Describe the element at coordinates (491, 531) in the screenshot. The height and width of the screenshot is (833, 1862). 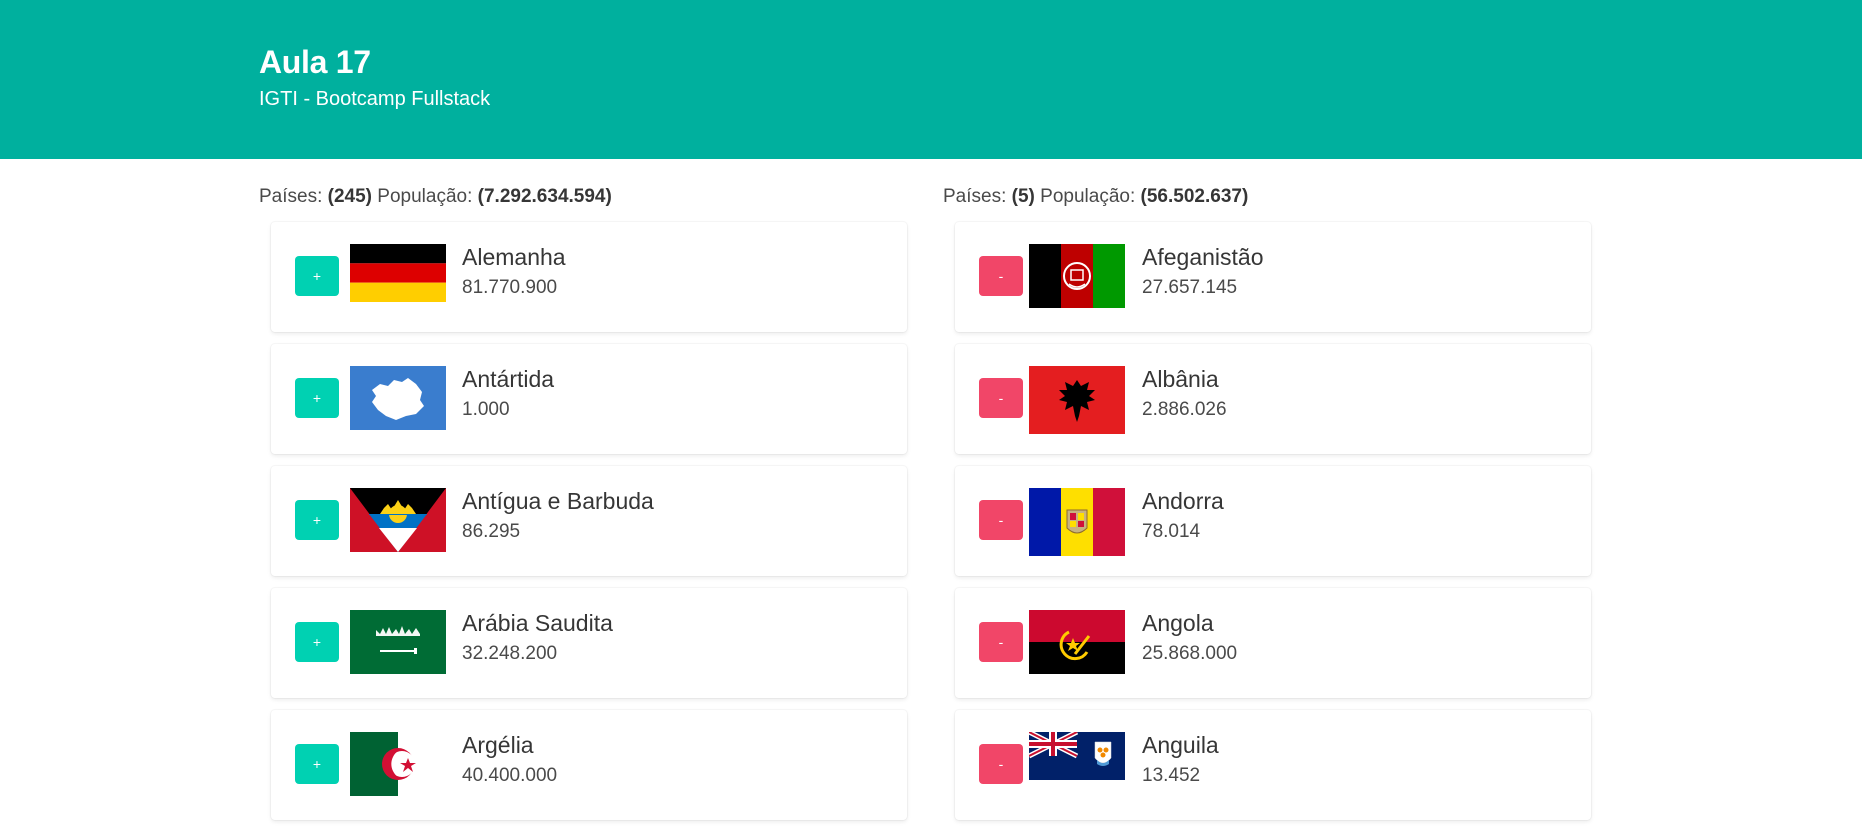
I see `country-population: 86.295` at that location.